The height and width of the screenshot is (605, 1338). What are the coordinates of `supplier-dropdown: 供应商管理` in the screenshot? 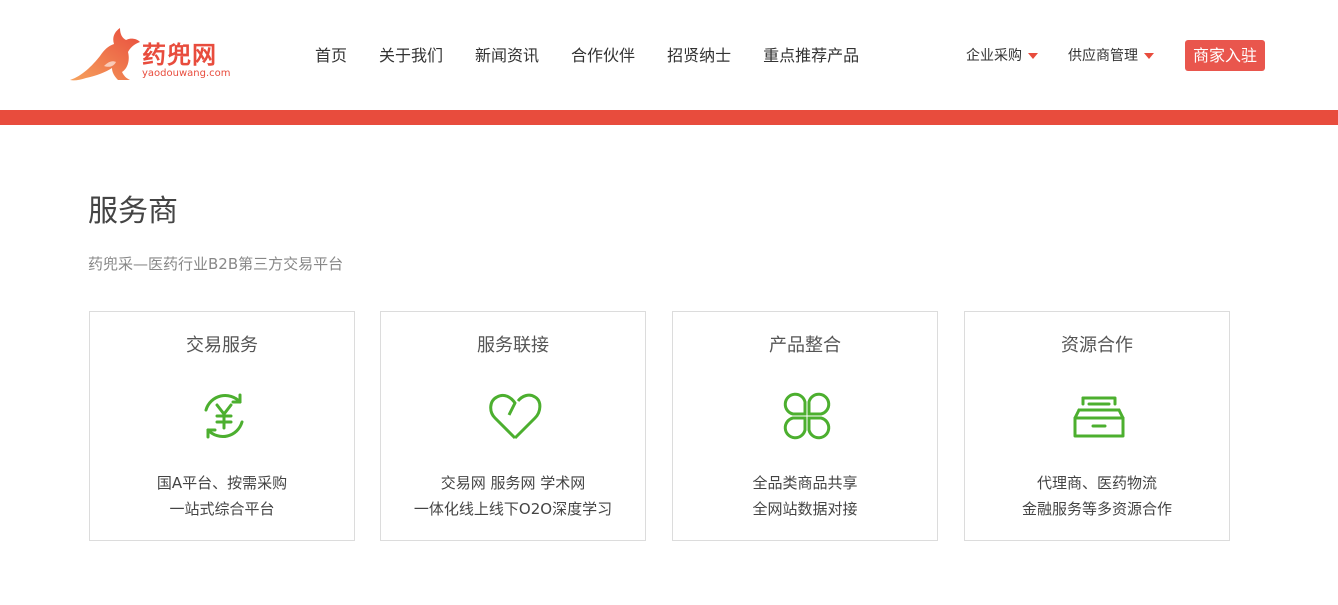 It's located at (1111, 56).